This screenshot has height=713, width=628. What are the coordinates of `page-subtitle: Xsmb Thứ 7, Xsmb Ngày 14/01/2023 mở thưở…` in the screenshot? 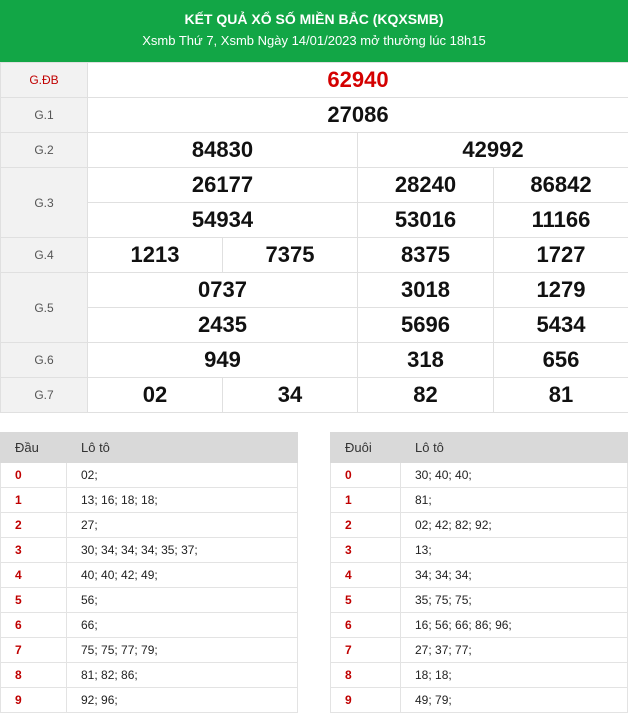 It's located at (314, 40).